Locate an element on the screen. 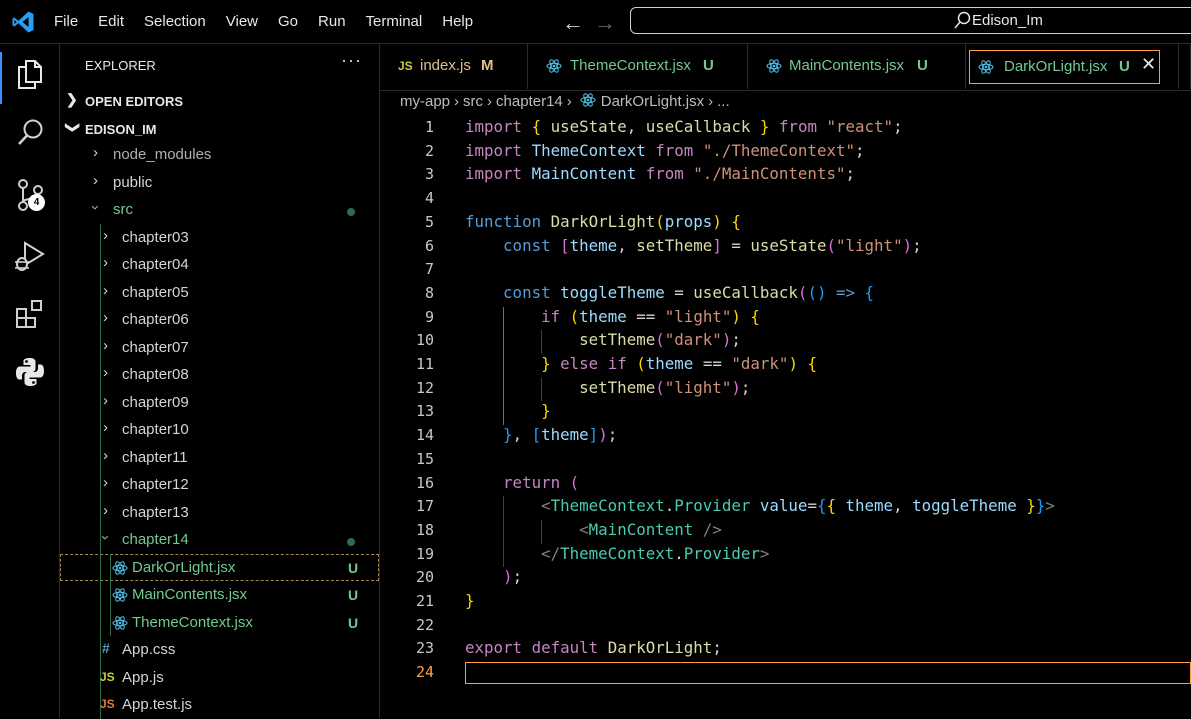 The image size is (1191, 719). line-number: 17 is located at coordinates (424, 506).